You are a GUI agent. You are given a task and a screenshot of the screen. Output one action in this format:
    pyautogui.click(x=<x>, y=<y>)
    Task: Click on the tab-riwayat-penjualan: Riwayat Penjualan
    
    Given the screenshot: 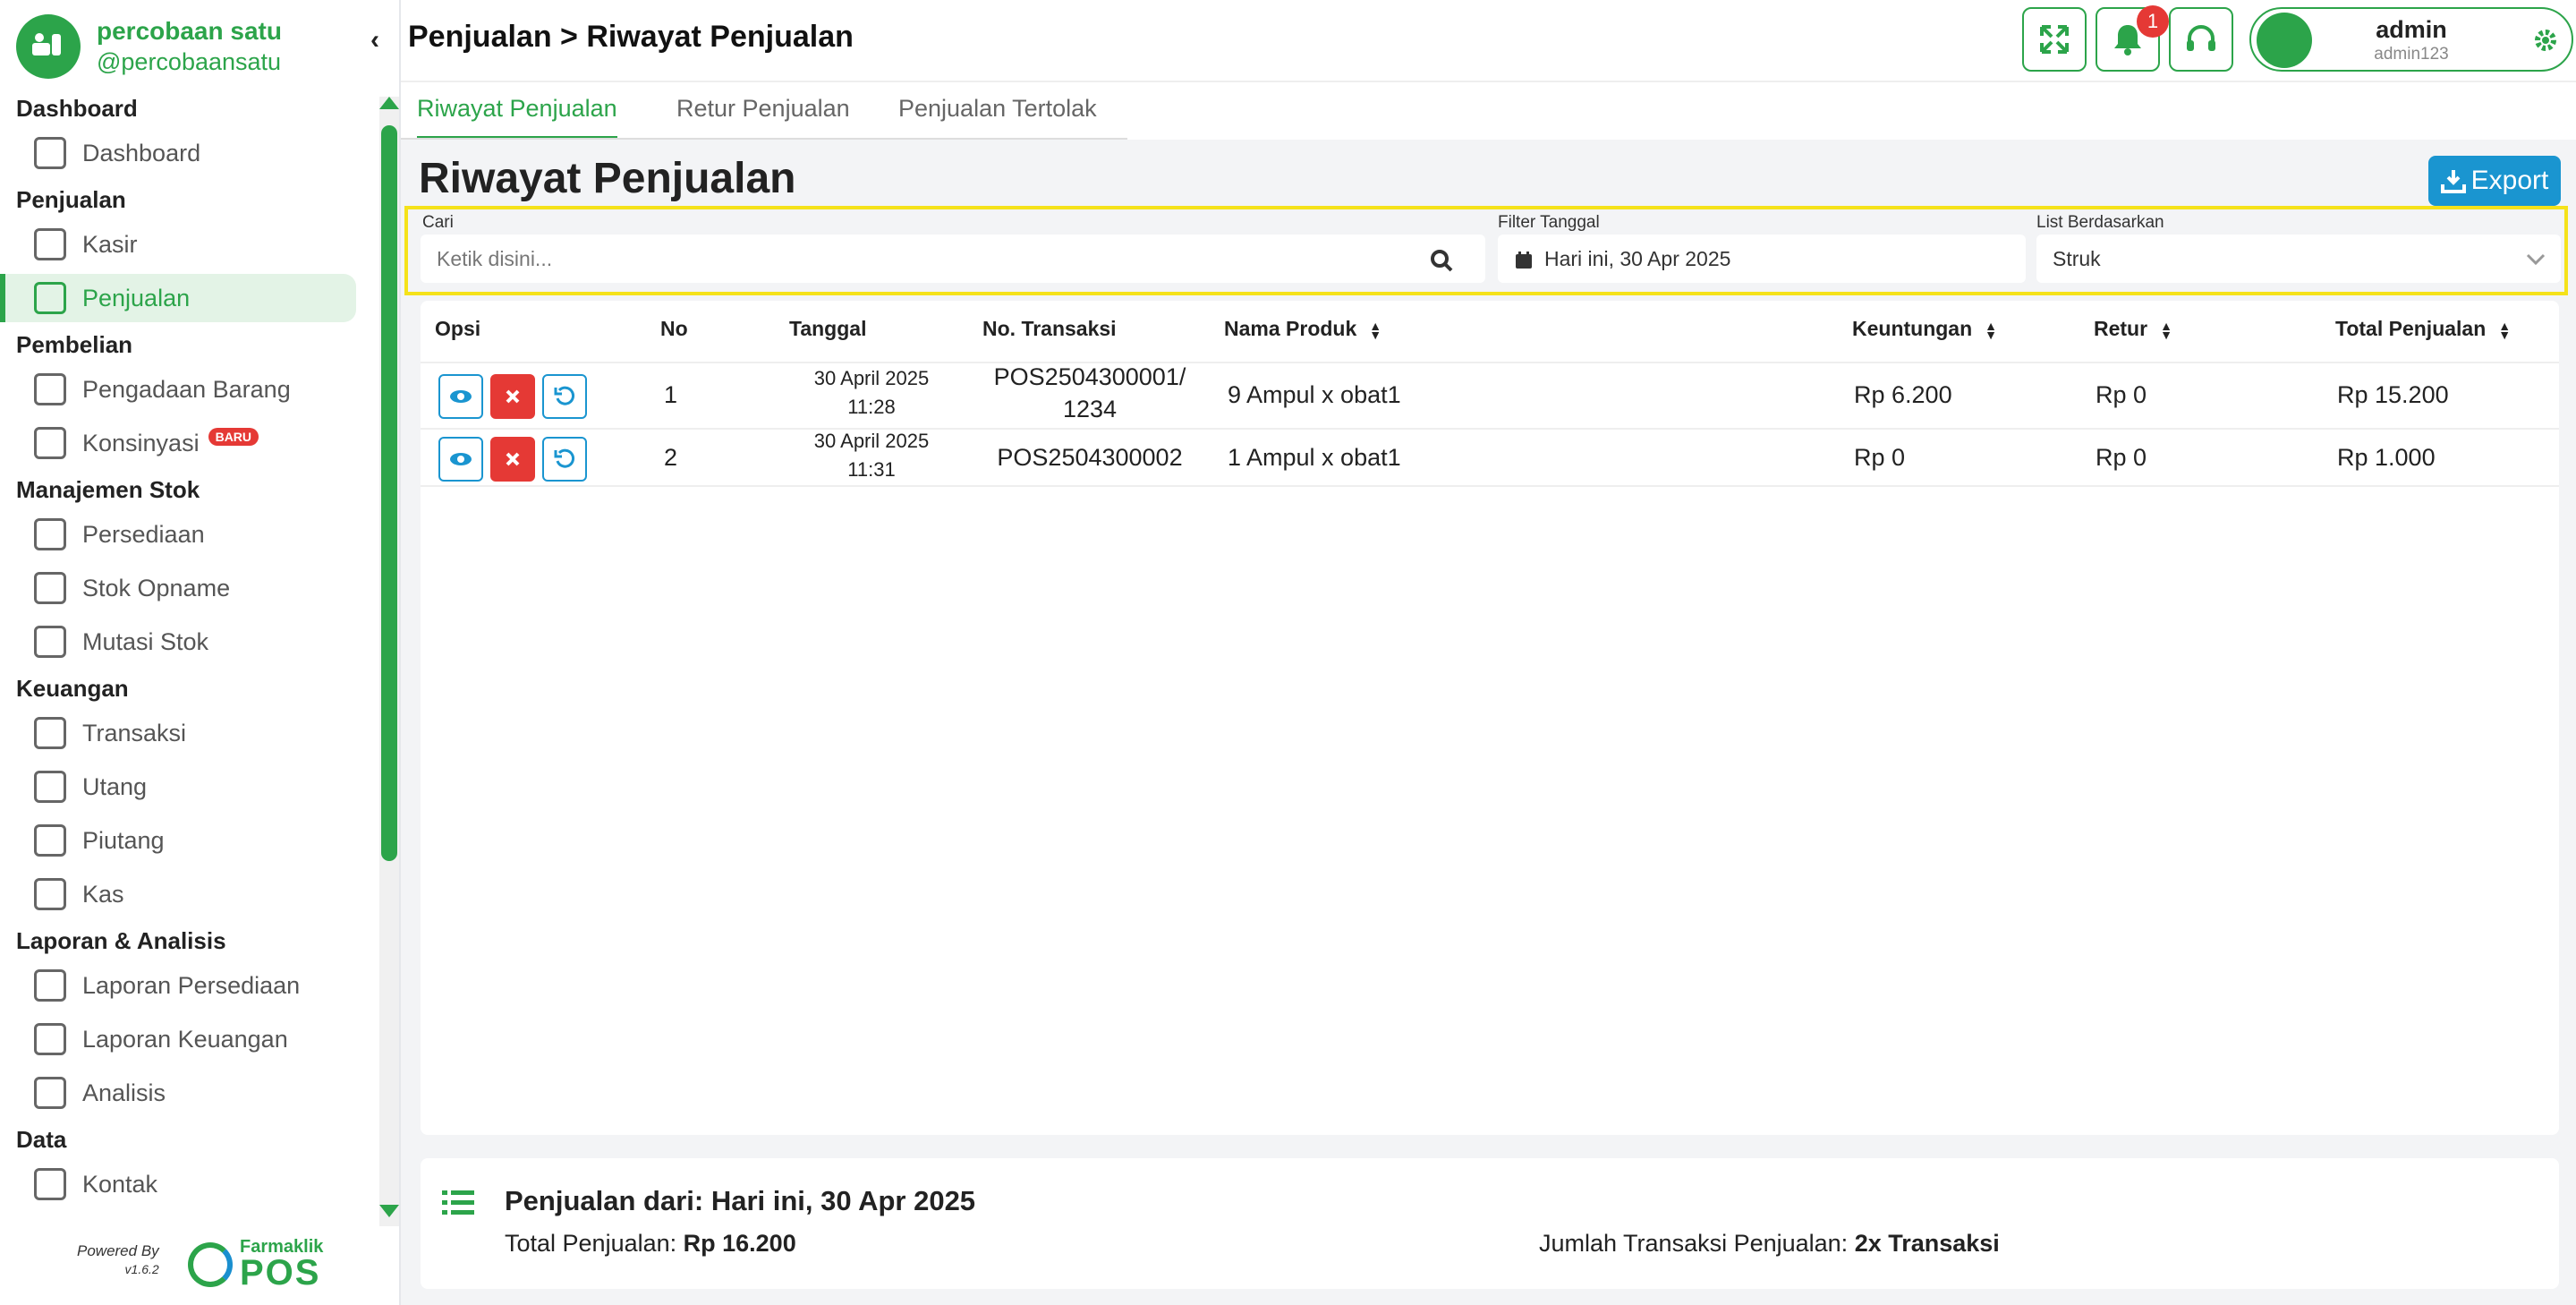 What is the action you would take?
    pyautogui.click(x=517, y=117)
    